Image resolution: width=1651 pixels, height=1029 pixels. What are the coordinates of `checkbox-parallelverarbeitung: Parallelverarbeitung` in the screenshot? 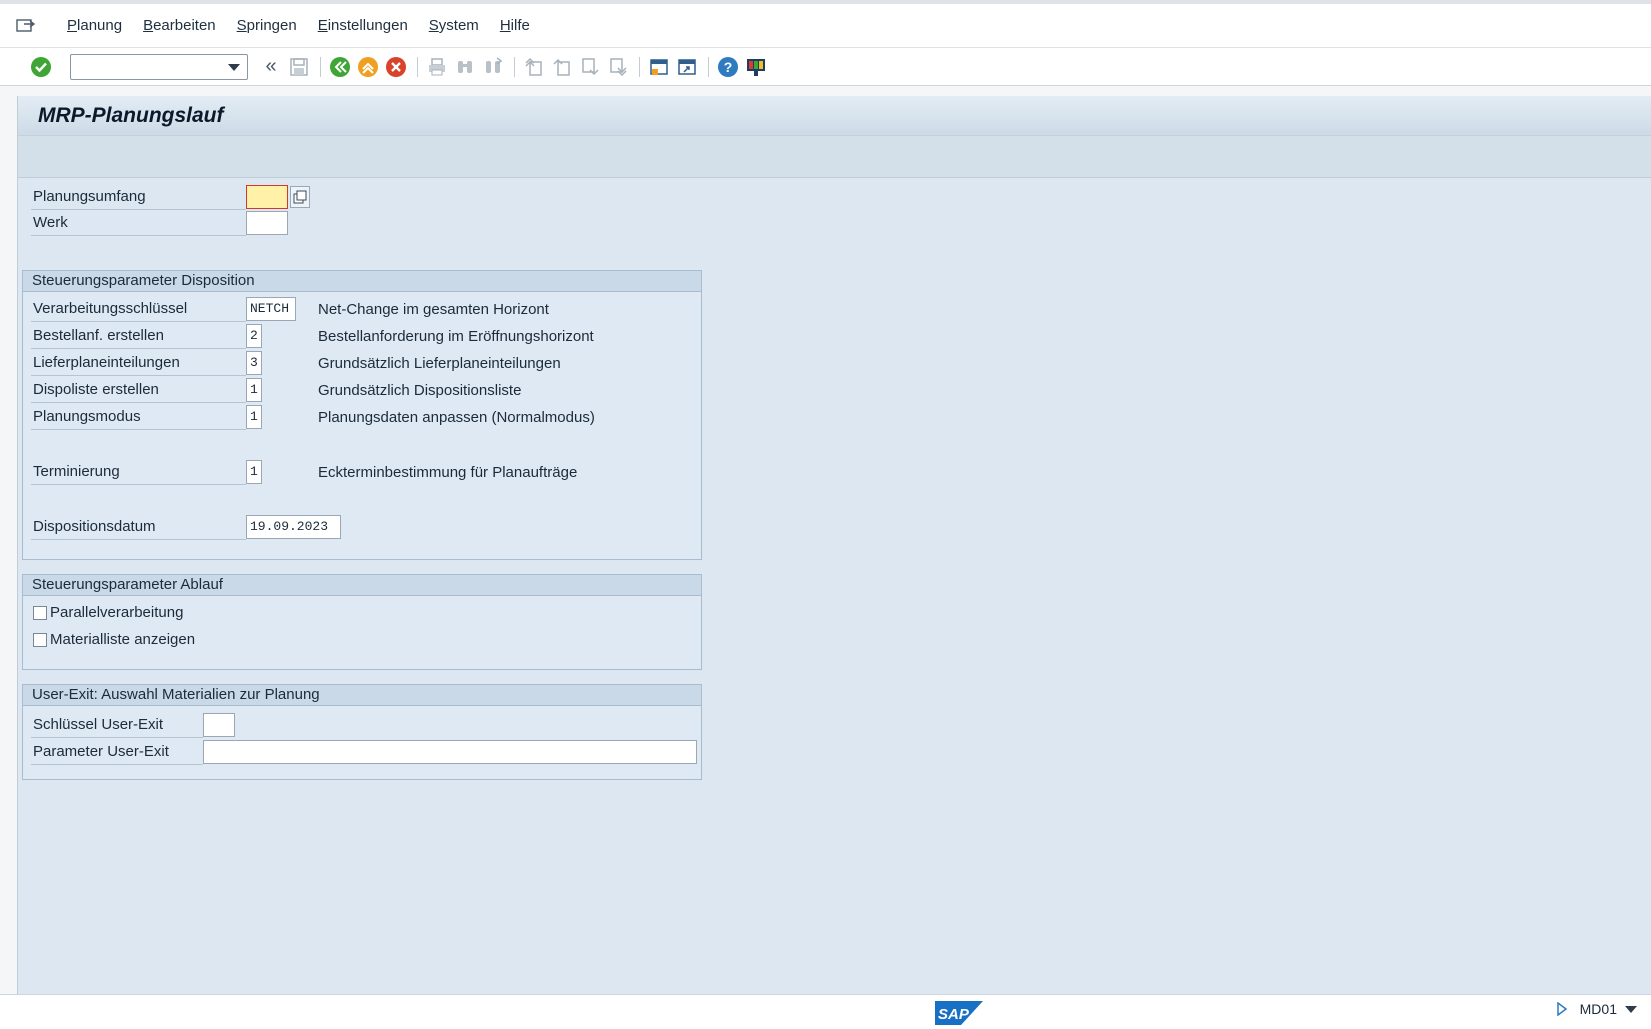 It's located at (108, 612).